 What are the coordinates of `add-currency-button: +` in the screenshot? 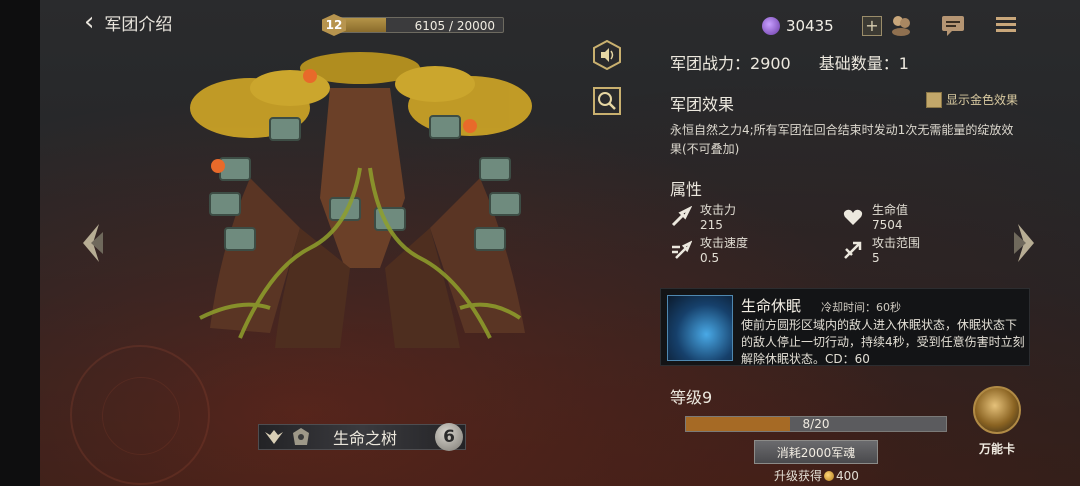 It's located at (872, 26).